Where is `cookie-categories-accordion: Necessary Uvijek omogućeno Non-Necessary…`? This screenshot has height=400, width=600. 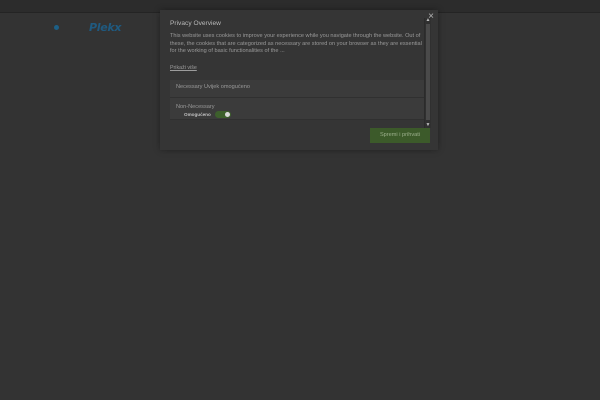
cookie-categories-accordion: Necessary Uvijek omogućeno Non-Necessary… is located at coordinates (298, 99).